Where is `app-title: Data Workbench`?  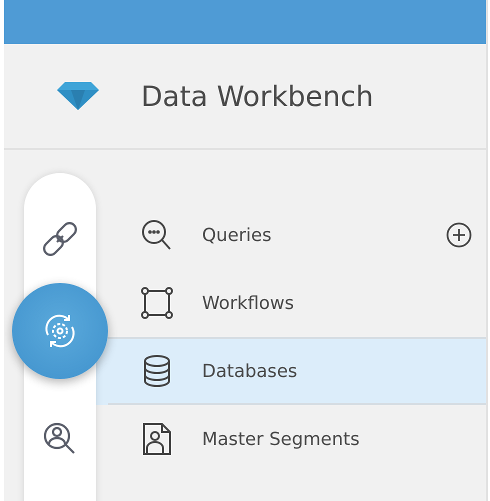
app-title: Data Workbench is located at coordinates (257, 96).